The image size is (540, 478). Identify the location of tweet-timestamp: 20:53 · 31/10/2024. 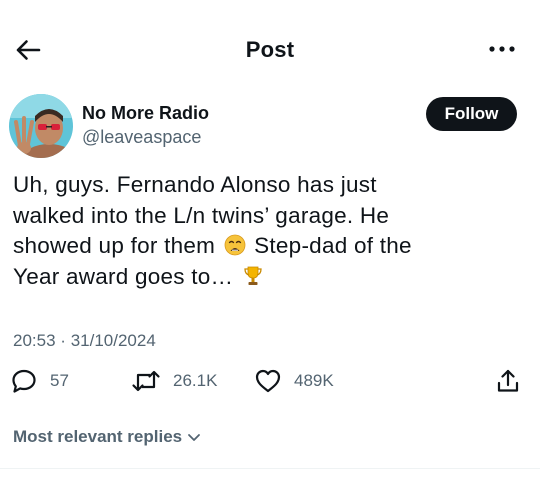
(84, 341).